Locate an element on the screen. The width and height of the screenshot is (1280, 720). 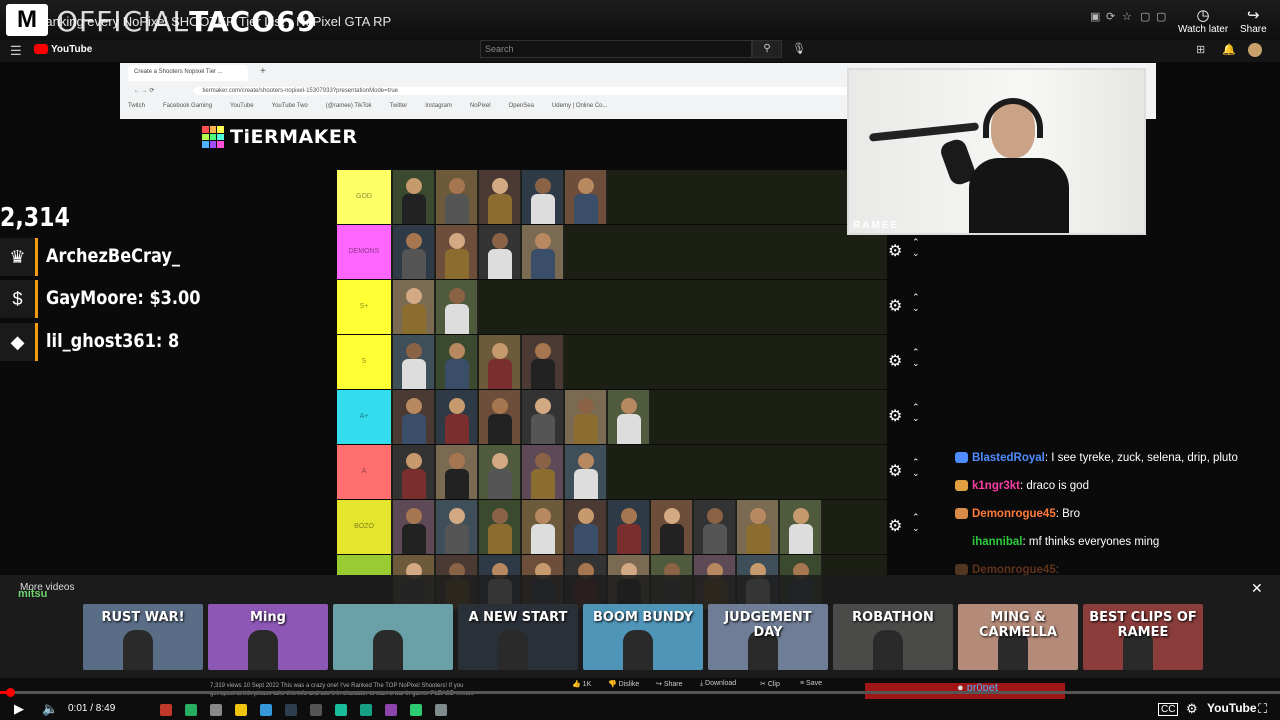
chat-user: ihannibal is located at coordinates (997, 542).